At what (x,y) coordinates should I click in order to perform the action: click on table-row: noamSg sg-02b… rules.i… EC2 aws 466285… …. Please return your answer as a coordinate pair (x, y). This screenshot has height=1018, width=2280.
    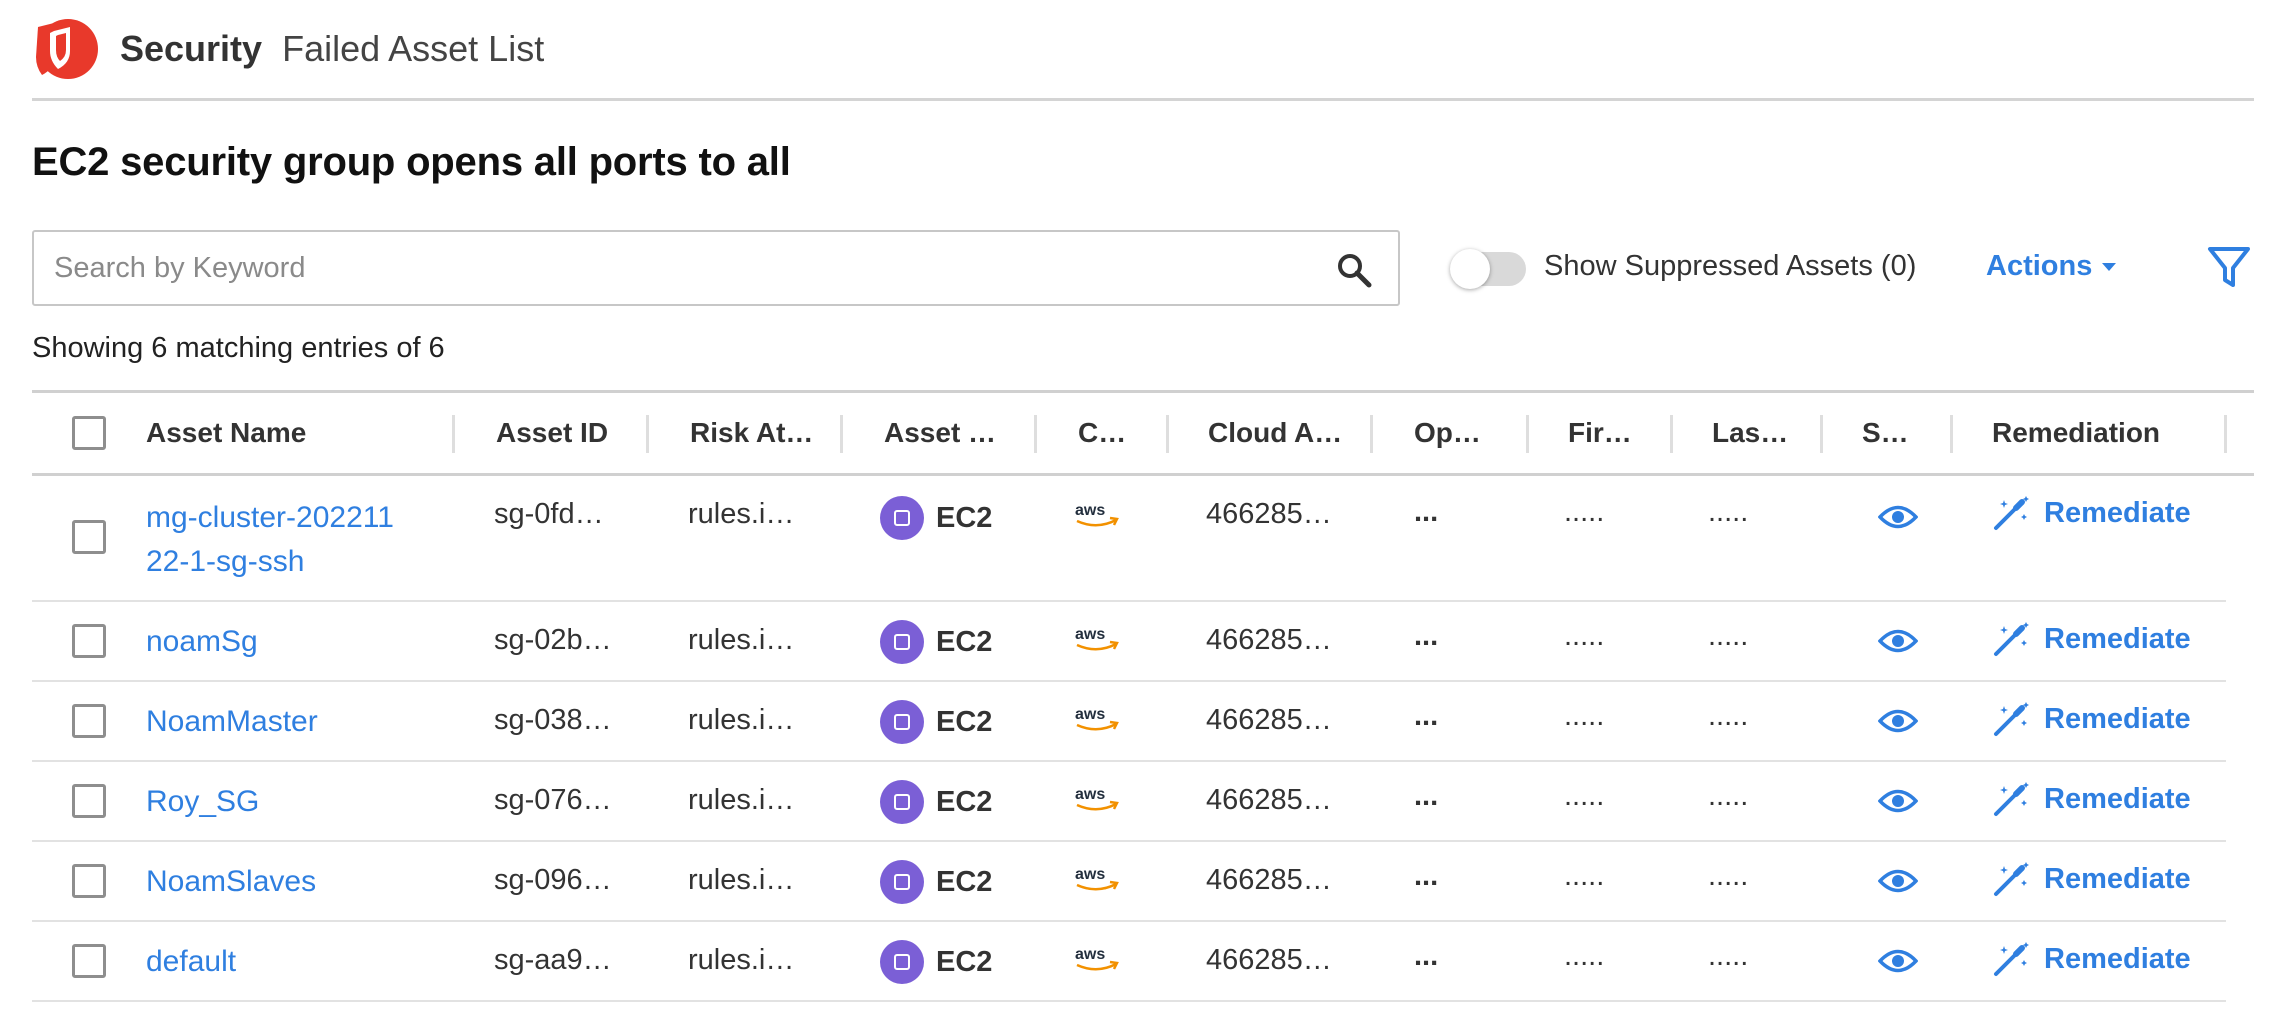
    Looking at the image, I should click on (1129, 642).